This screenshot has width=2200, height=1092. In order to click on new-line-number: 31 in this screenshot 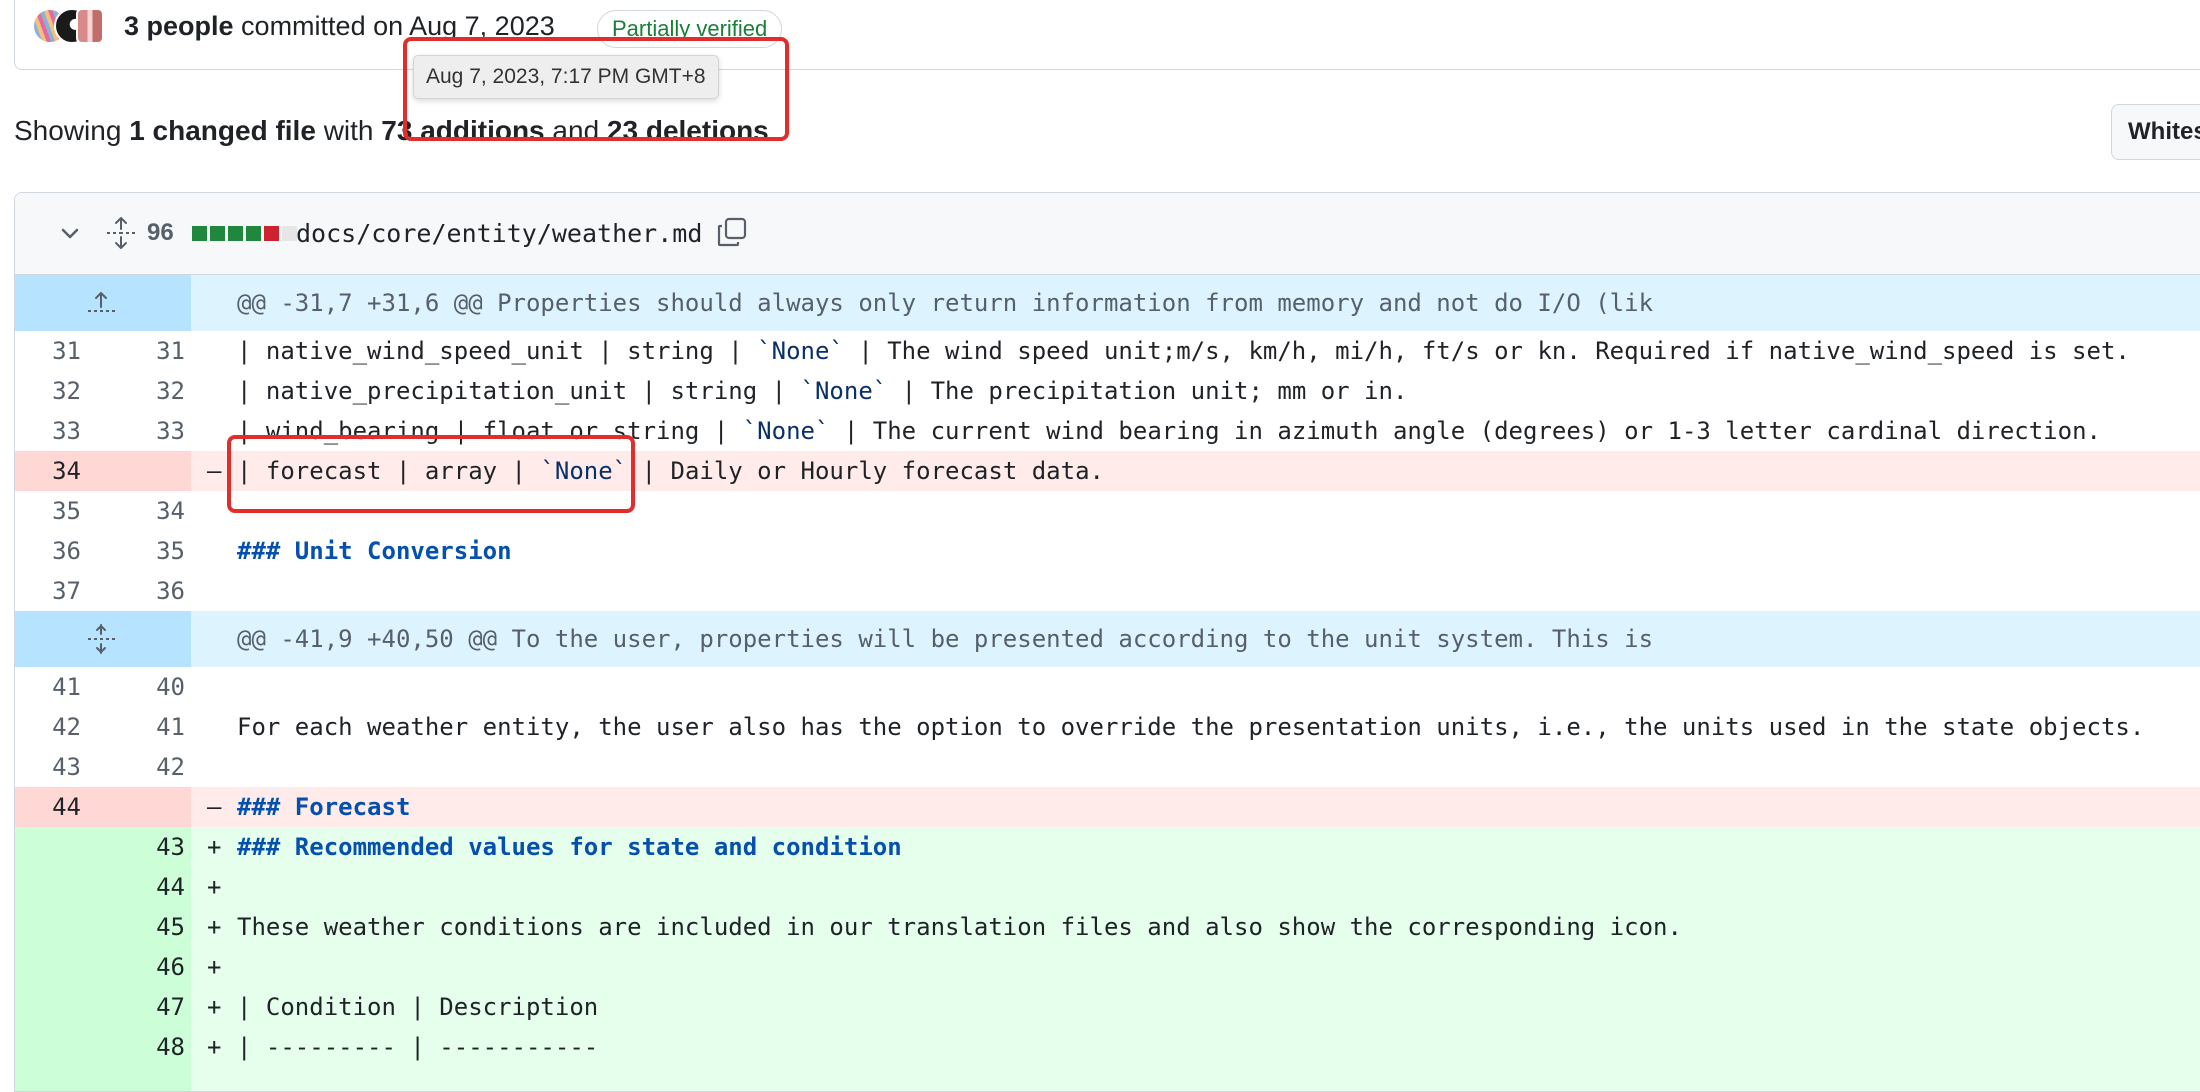, I will do `click(144, 351)`.